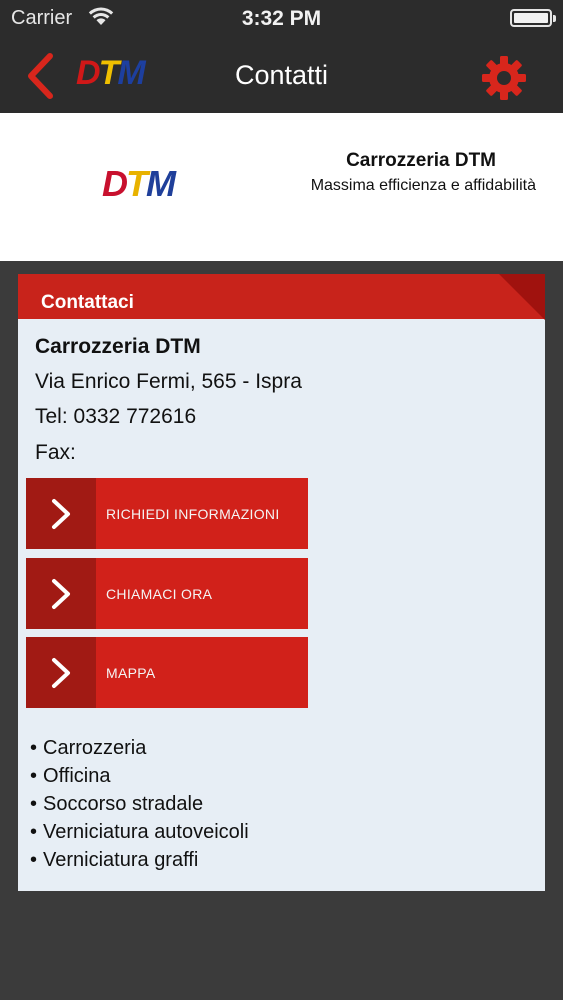 The image size is (563, 1000). Describe the element at coordinates (281, 297) in the screenshot. I see `section-header: Contattaci` at that location.